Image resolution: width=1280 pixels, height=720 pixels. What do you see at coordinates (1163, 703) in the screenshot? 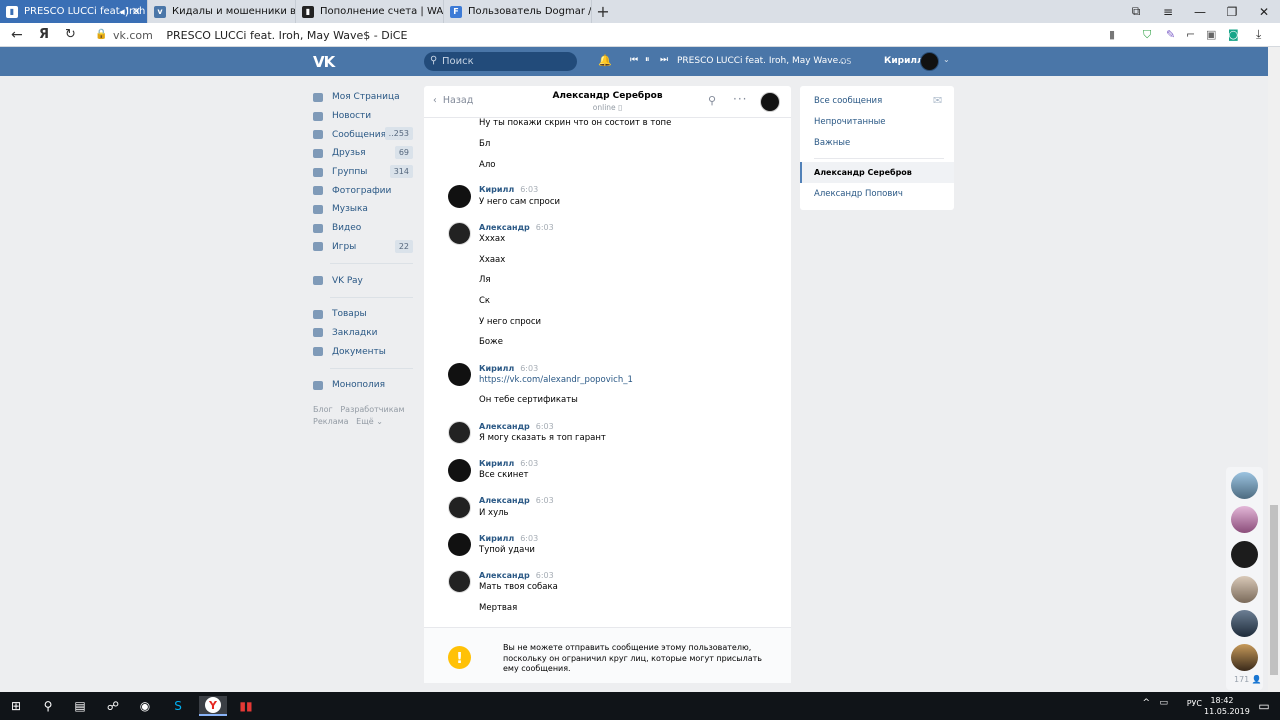
I see `network-icon: ▭` at bounding box center [1163, 703].